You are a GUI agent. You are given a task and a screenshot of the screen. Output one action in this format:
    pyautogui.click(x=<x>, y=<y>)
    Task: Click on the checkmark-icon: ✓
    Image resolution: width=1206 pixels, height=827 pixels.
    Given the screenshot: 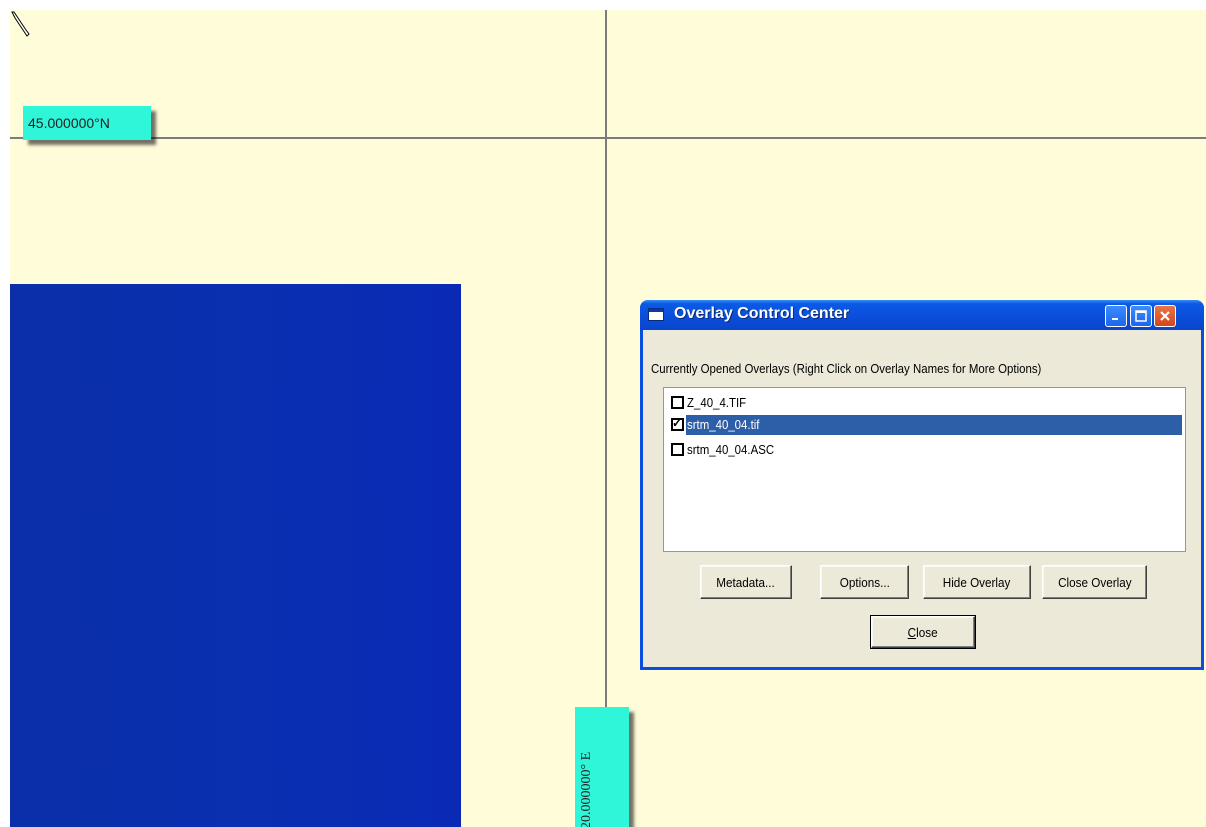 What is the action you would take?
    pyautogui.click(x=677, y=423)
    